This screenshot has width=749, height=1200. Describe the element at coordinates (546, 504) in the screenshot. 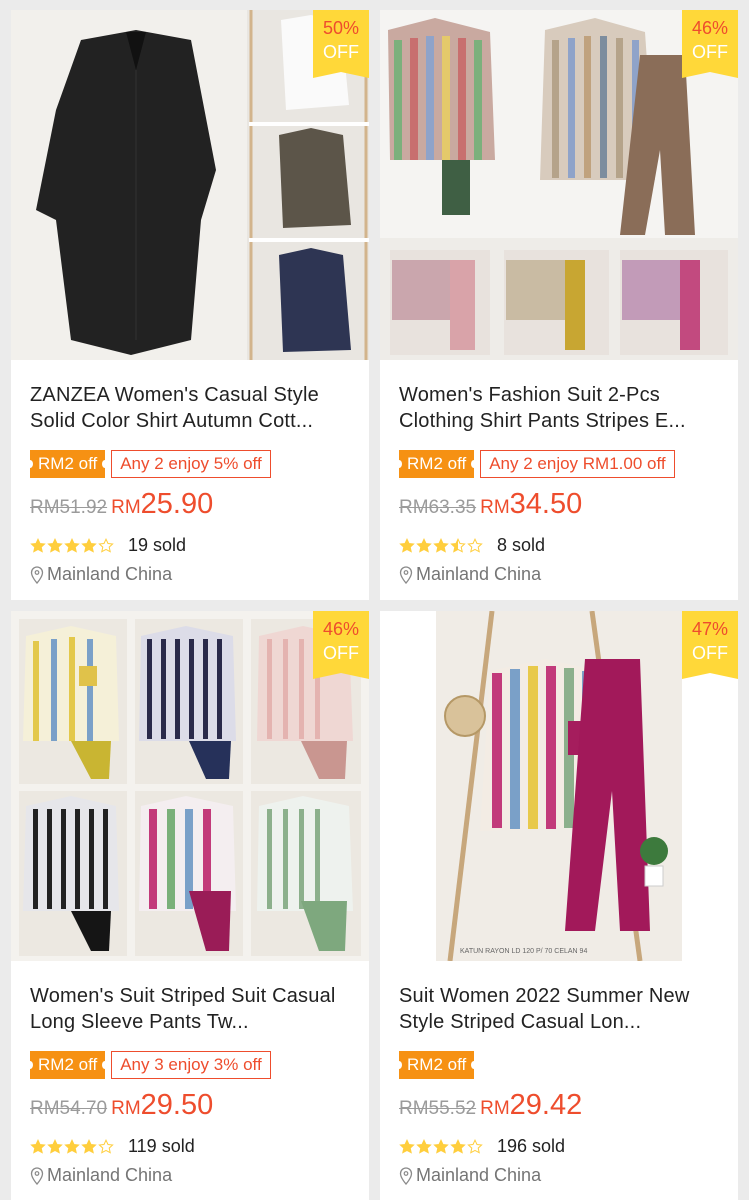

I see `sale-price: 34.50` at that location.